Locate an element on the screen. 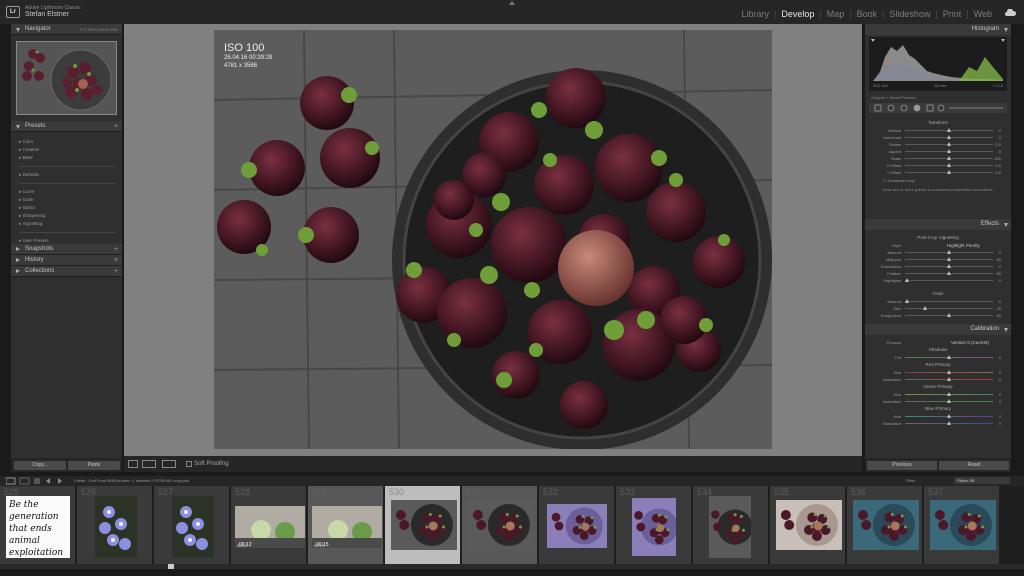  filmstrip-cell: 534 is located at coordinates (731, 525).